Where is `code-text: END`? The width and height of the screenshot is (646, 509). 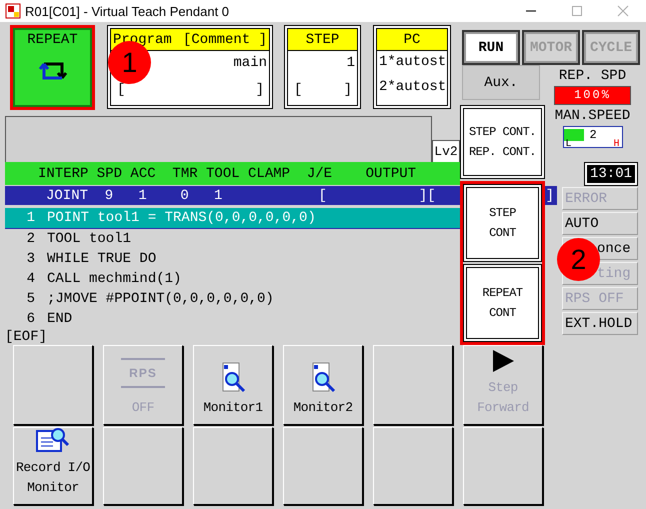 code-text: END is located at coordinates (59, 319).